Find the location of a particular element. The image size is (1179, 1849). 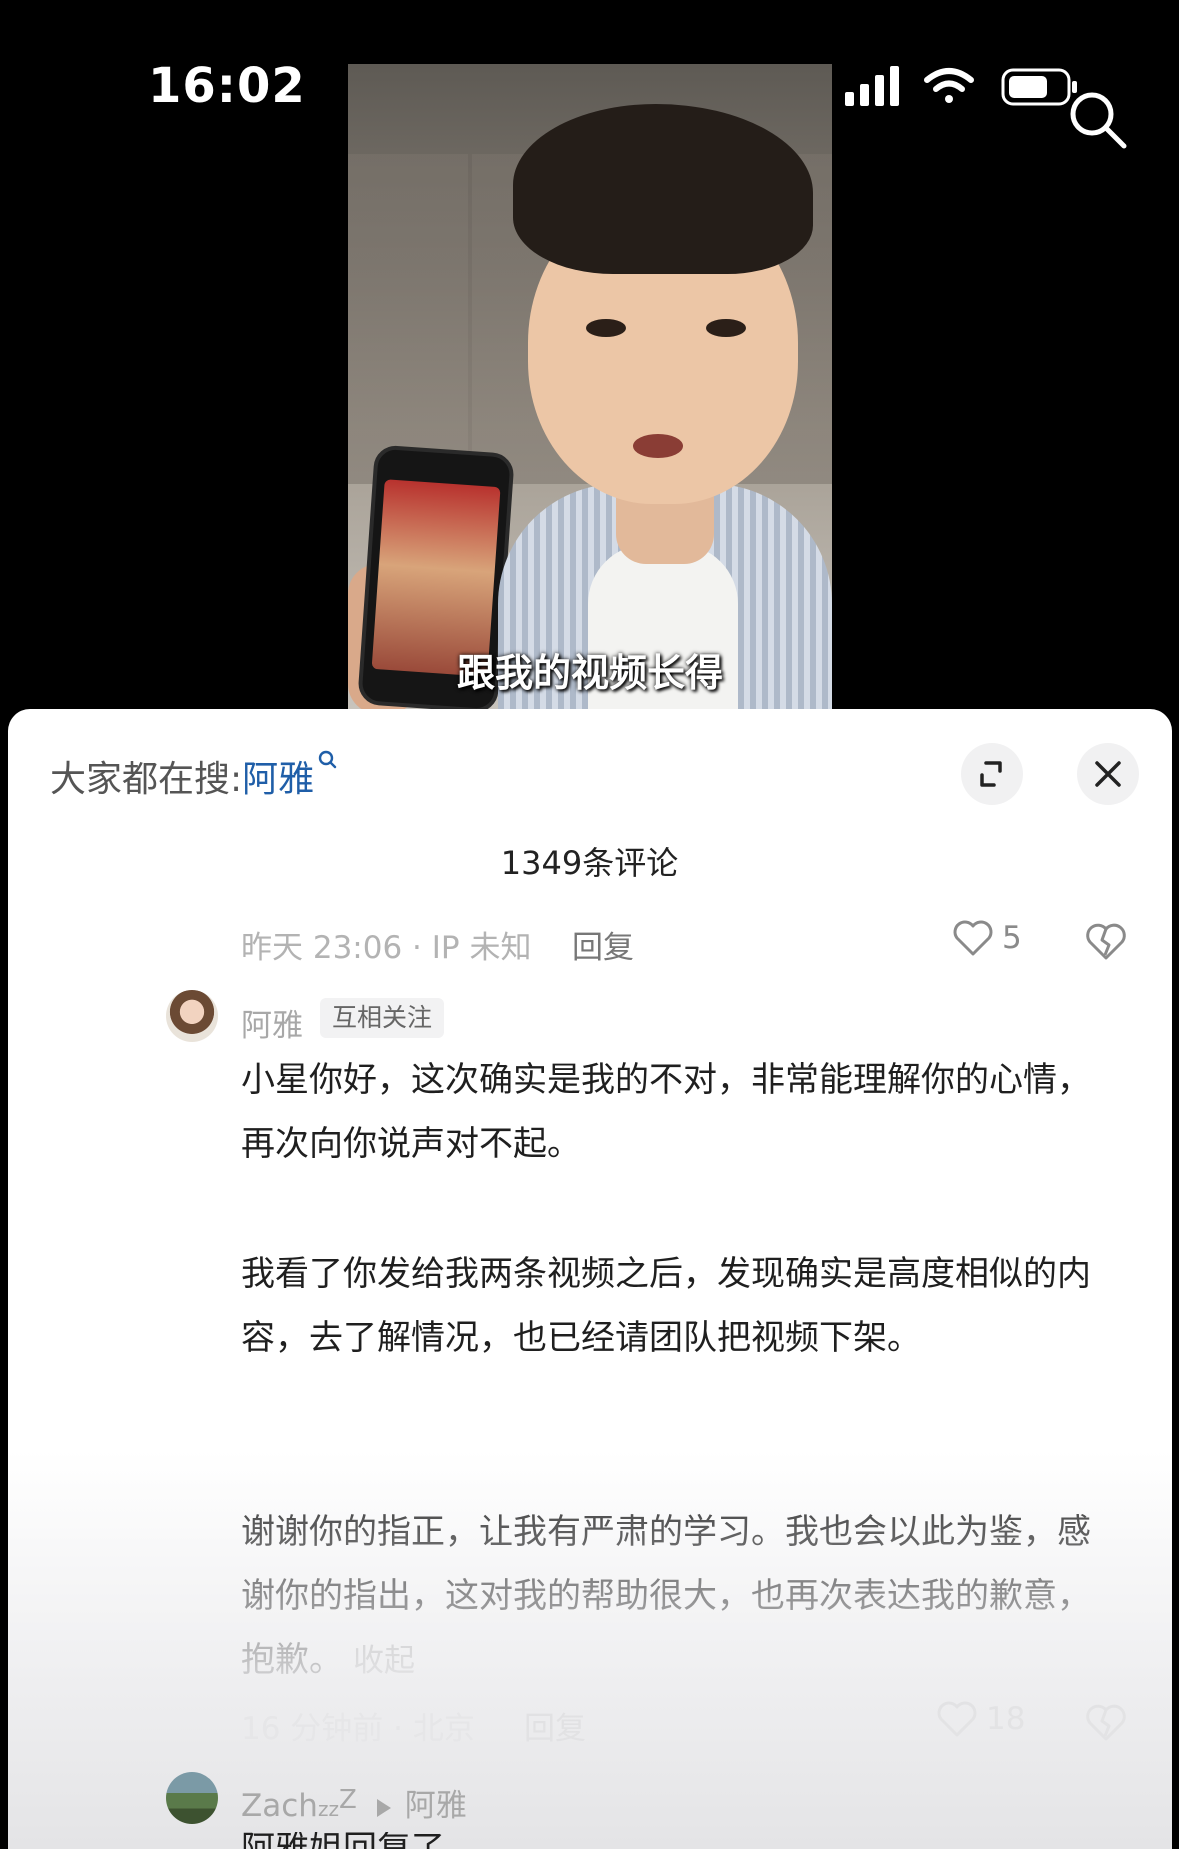

close-icon is located at coordinates (1108, 774).